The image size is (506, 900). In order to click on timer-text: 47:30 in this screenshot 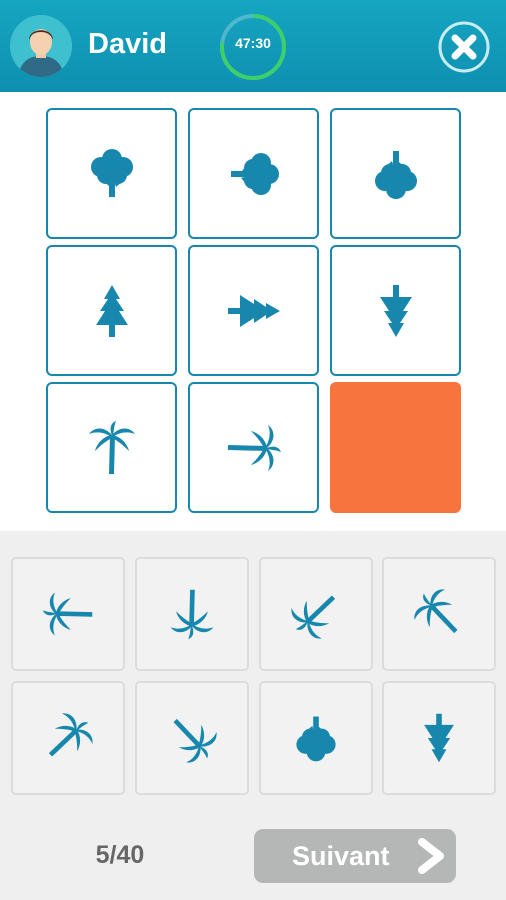, I will do `click(253, 43)`.